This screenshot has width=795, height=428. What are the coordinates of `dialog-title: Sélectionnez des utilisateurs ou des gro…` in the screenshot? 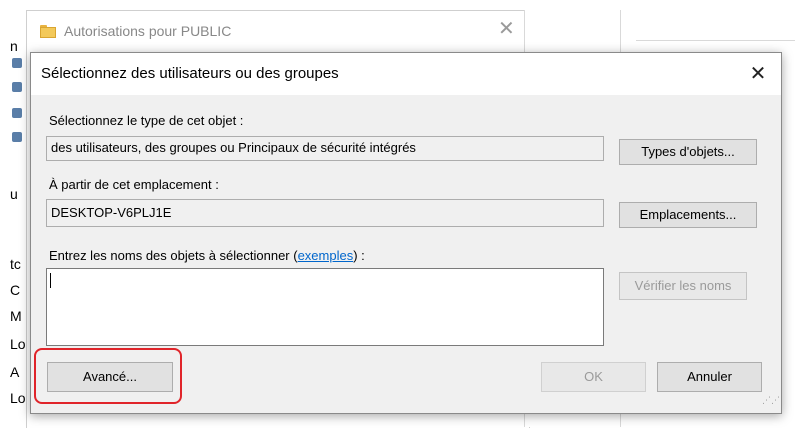 It's located at (190, 73).